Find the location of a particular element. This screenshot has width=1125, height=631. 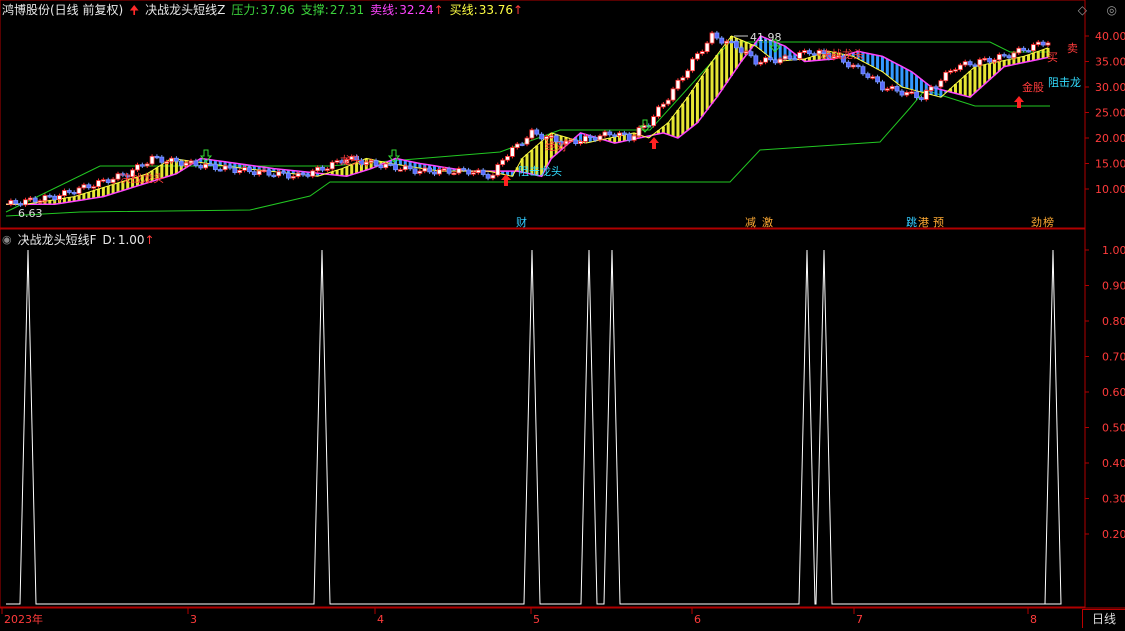

event-label: 榜 is located at coordinates (1048, 222).